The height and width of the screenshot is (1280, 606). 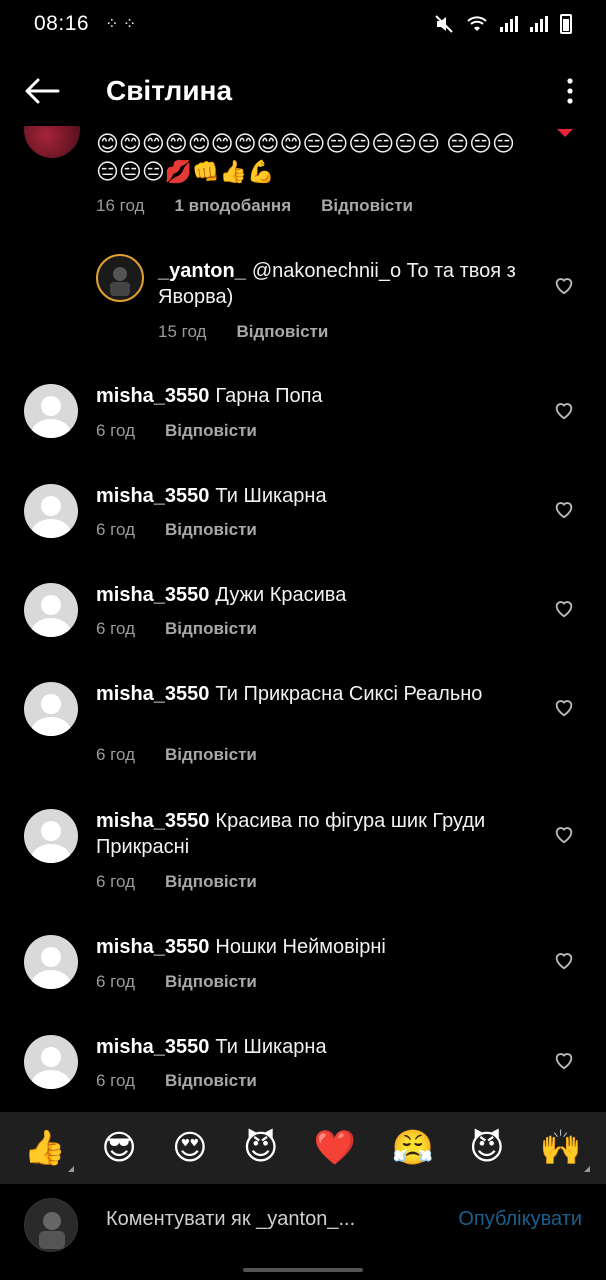 I want to click on comment-meta: 15 год Відповісти, so click(x=243, y=332).